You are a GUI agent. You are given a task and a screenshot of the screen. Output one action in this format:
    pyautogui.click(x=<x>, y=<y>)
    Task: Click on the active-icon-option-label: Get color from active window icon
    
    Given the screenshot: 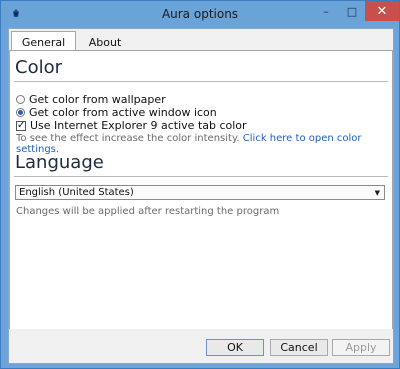 What is the action you would take?
    pyautogui.click(x=123, y=112)
    